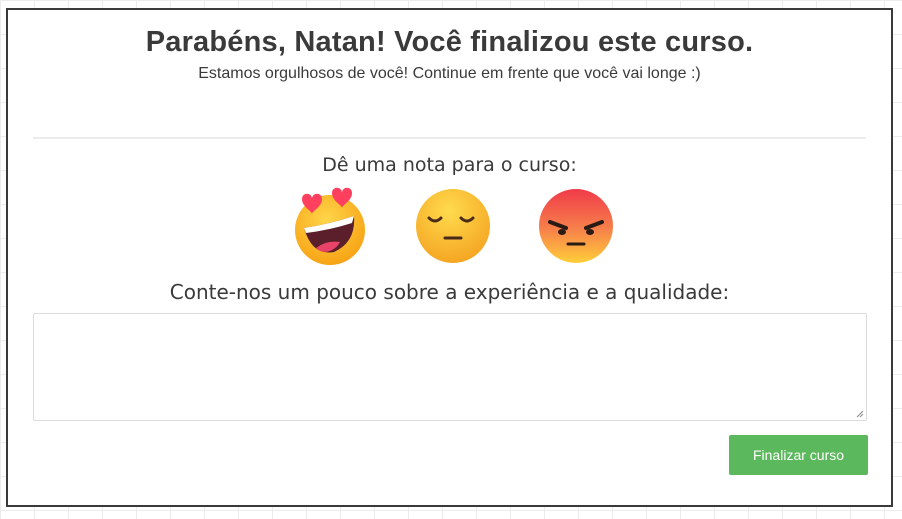 Image resolution: width=902 pixels, height=519 pixels. Describe the element at coordinates (798, 455) in the screenshot. I see `finish-course-button: Finalizar curso` at that location.